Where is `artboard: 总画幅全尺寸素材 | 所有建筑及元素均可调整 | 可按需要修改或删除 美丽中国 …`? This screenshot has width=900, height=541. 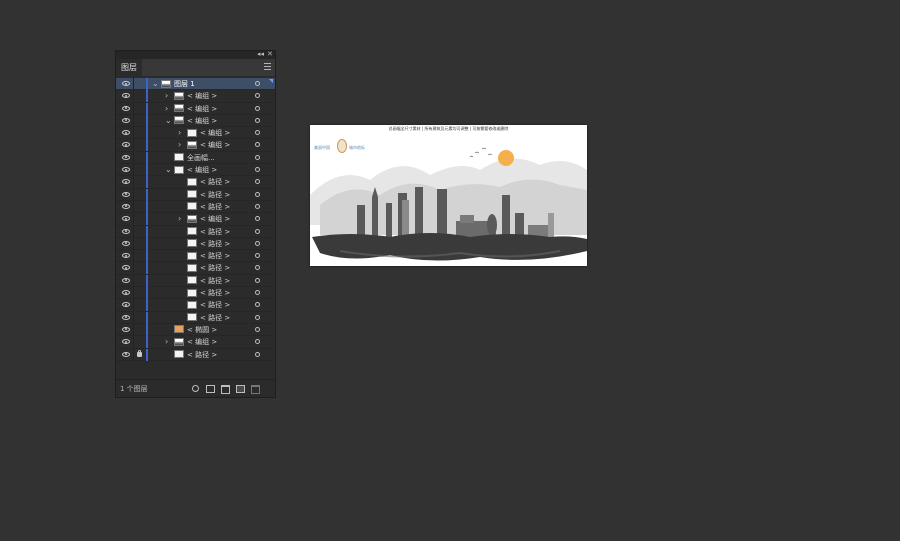 artboard: 总画幅全尺寸素材 | 所有建筑及元素均可调整 | 可按需要修改或删除 美丽中国 … is located at coordinates (448, 195).